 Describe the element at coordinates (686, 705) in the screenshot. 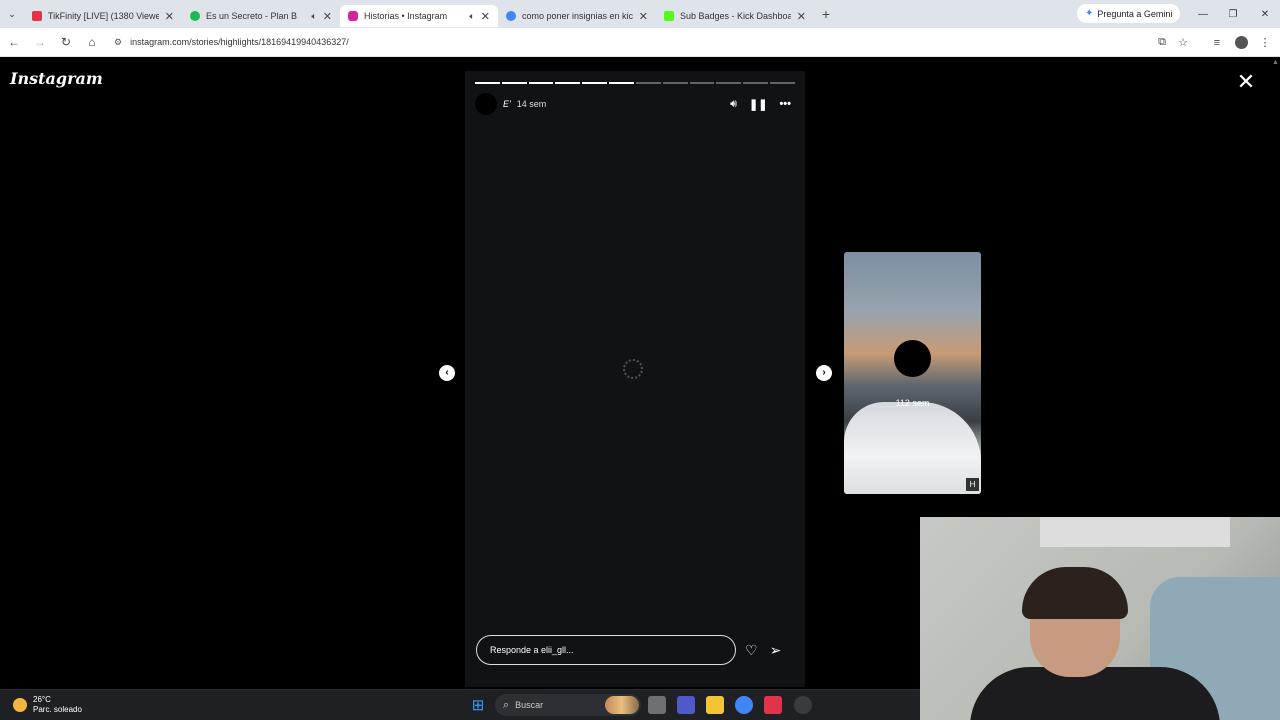

I see `teams-icon` at that location.